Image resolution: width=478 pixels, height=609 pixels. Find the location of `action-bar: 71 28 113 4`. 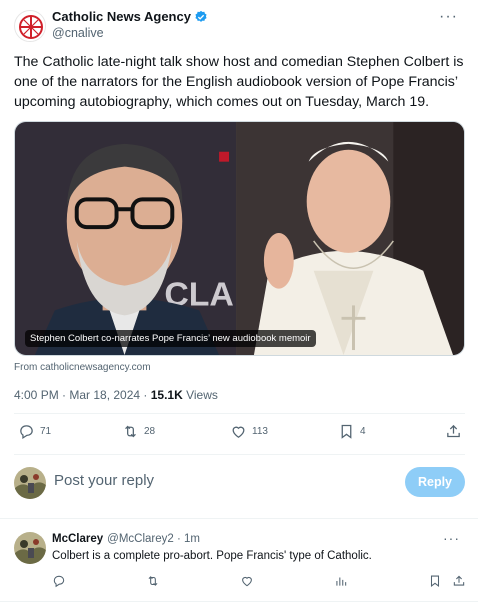

action-bar: 71 28 113 4 is located at coordinates (239, 434).